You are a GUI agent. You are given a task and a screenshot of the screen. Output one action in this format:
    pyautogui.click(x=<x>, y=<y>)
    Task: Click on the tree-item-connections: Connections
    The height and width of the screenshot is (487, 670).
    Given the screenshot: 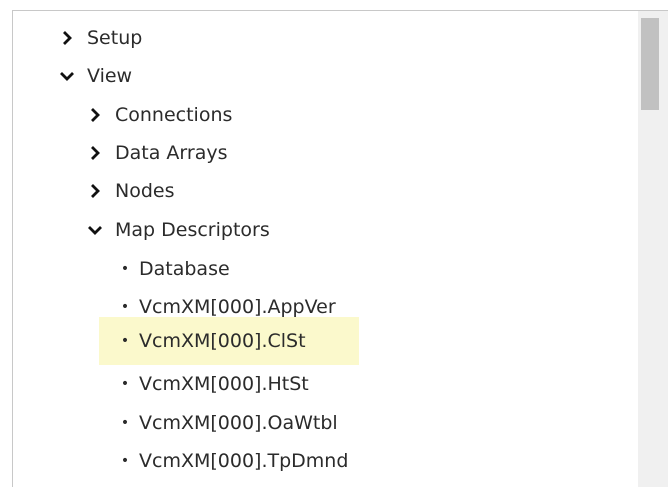 What is the action you would take?
    pyautogui.click(x=158, y=115)
    